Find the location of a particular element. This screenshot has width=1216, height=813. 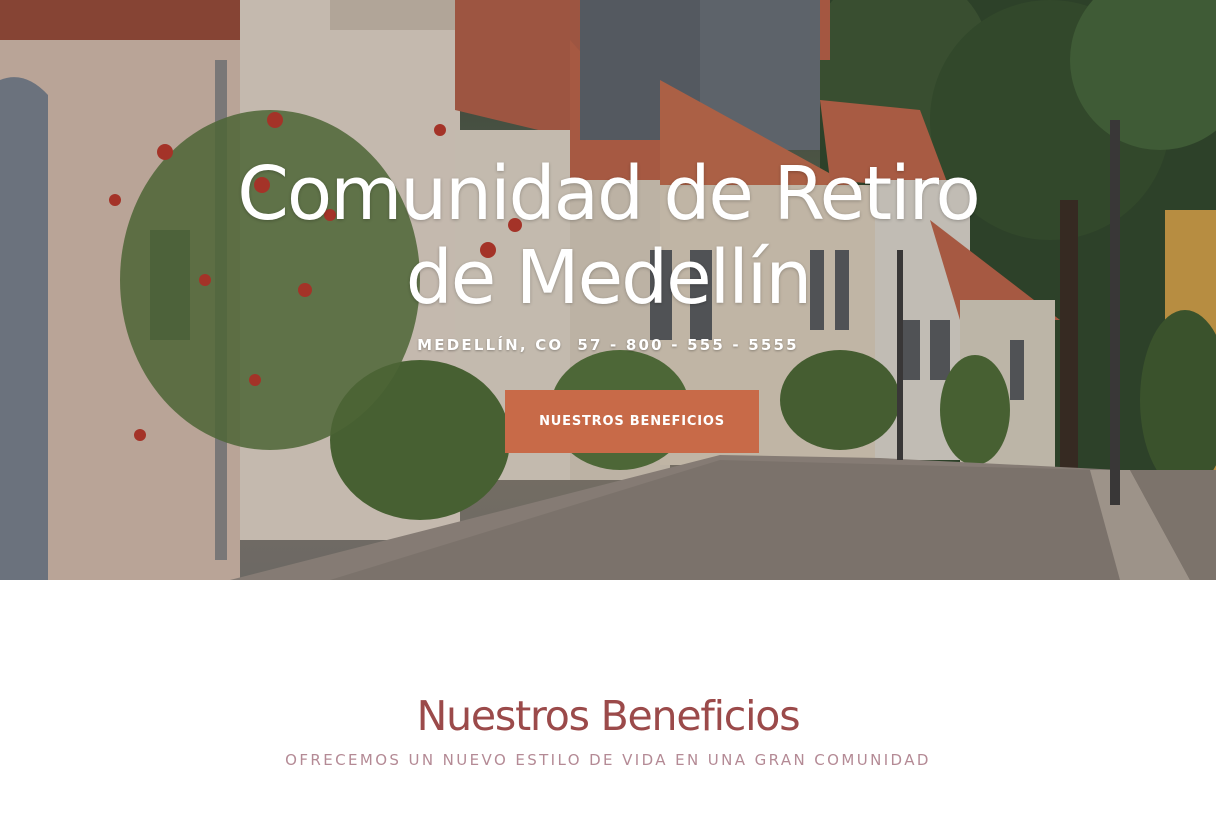

benefits-cta-button: NUESTROS BENEFICIOS is located at coordinates (632, 421).